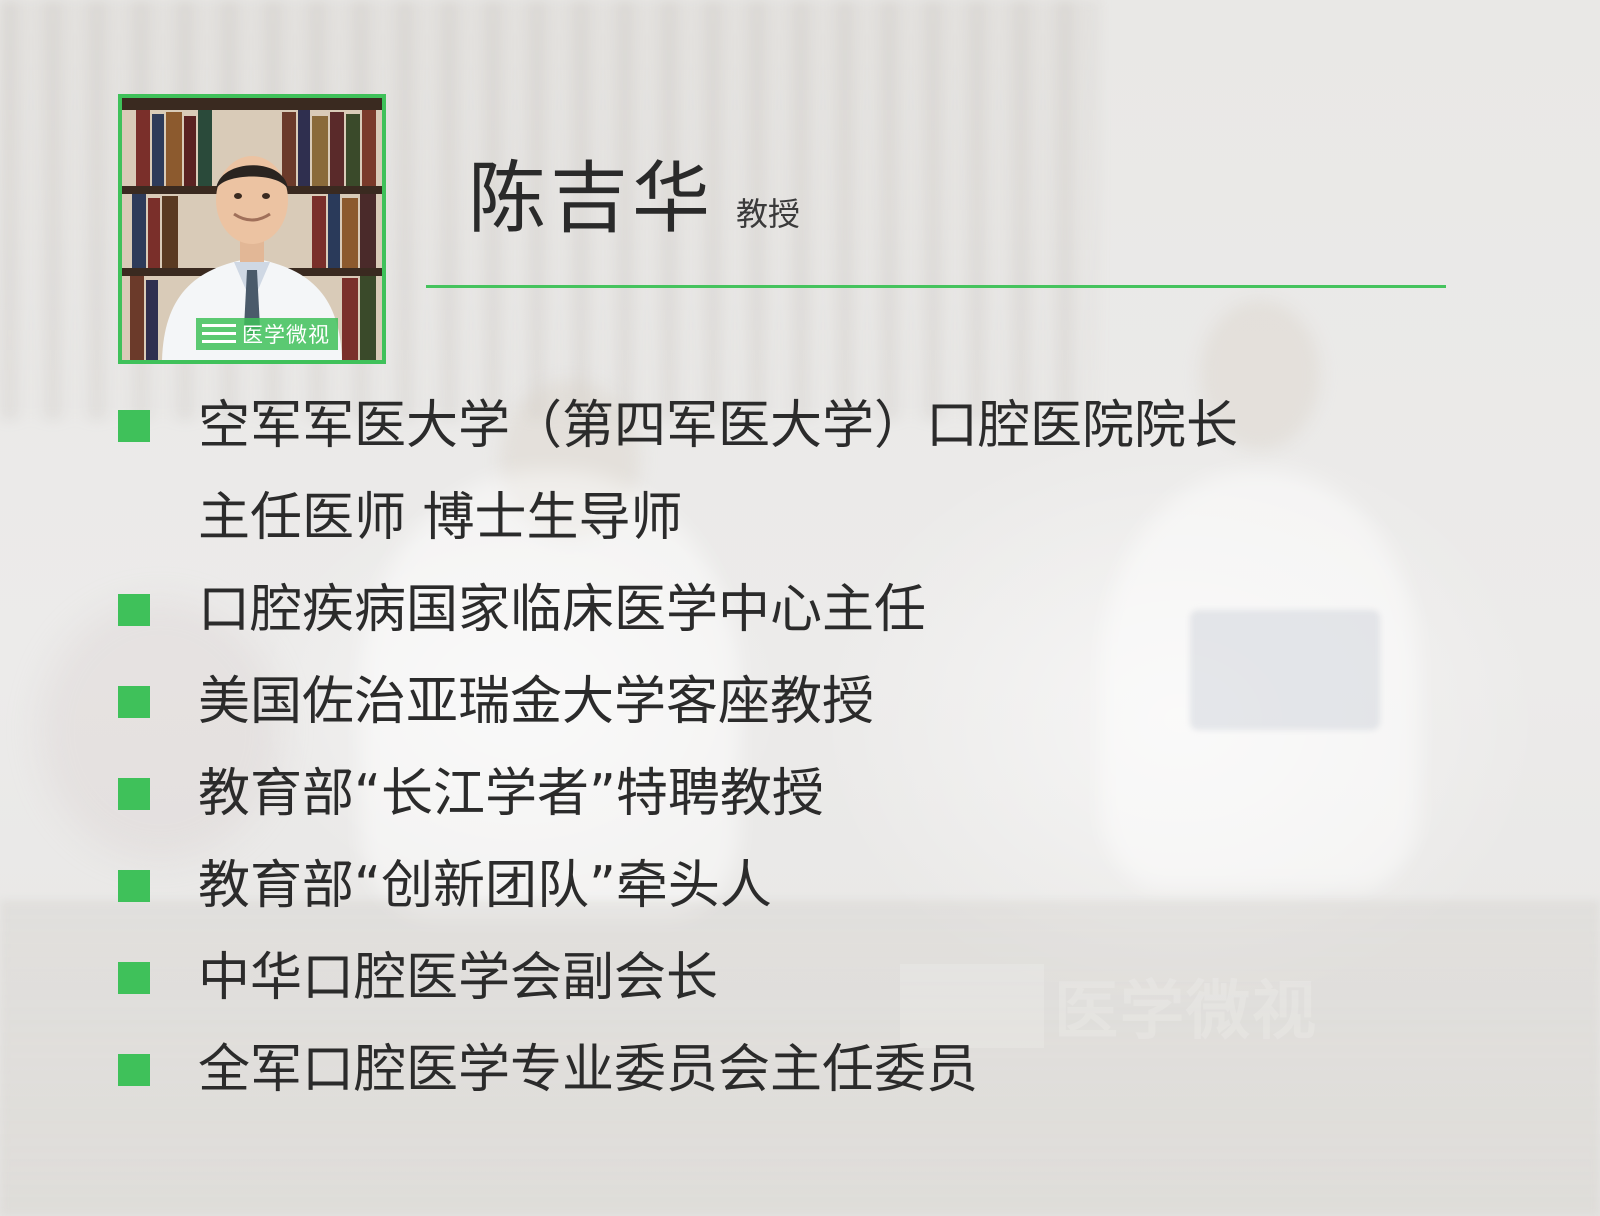 The image size is (1600, 1216). What do you see at coordinates (252, 229) in the screenshot?
I see `portrait-photo: 医学微视` at bounding box center [252, 229].